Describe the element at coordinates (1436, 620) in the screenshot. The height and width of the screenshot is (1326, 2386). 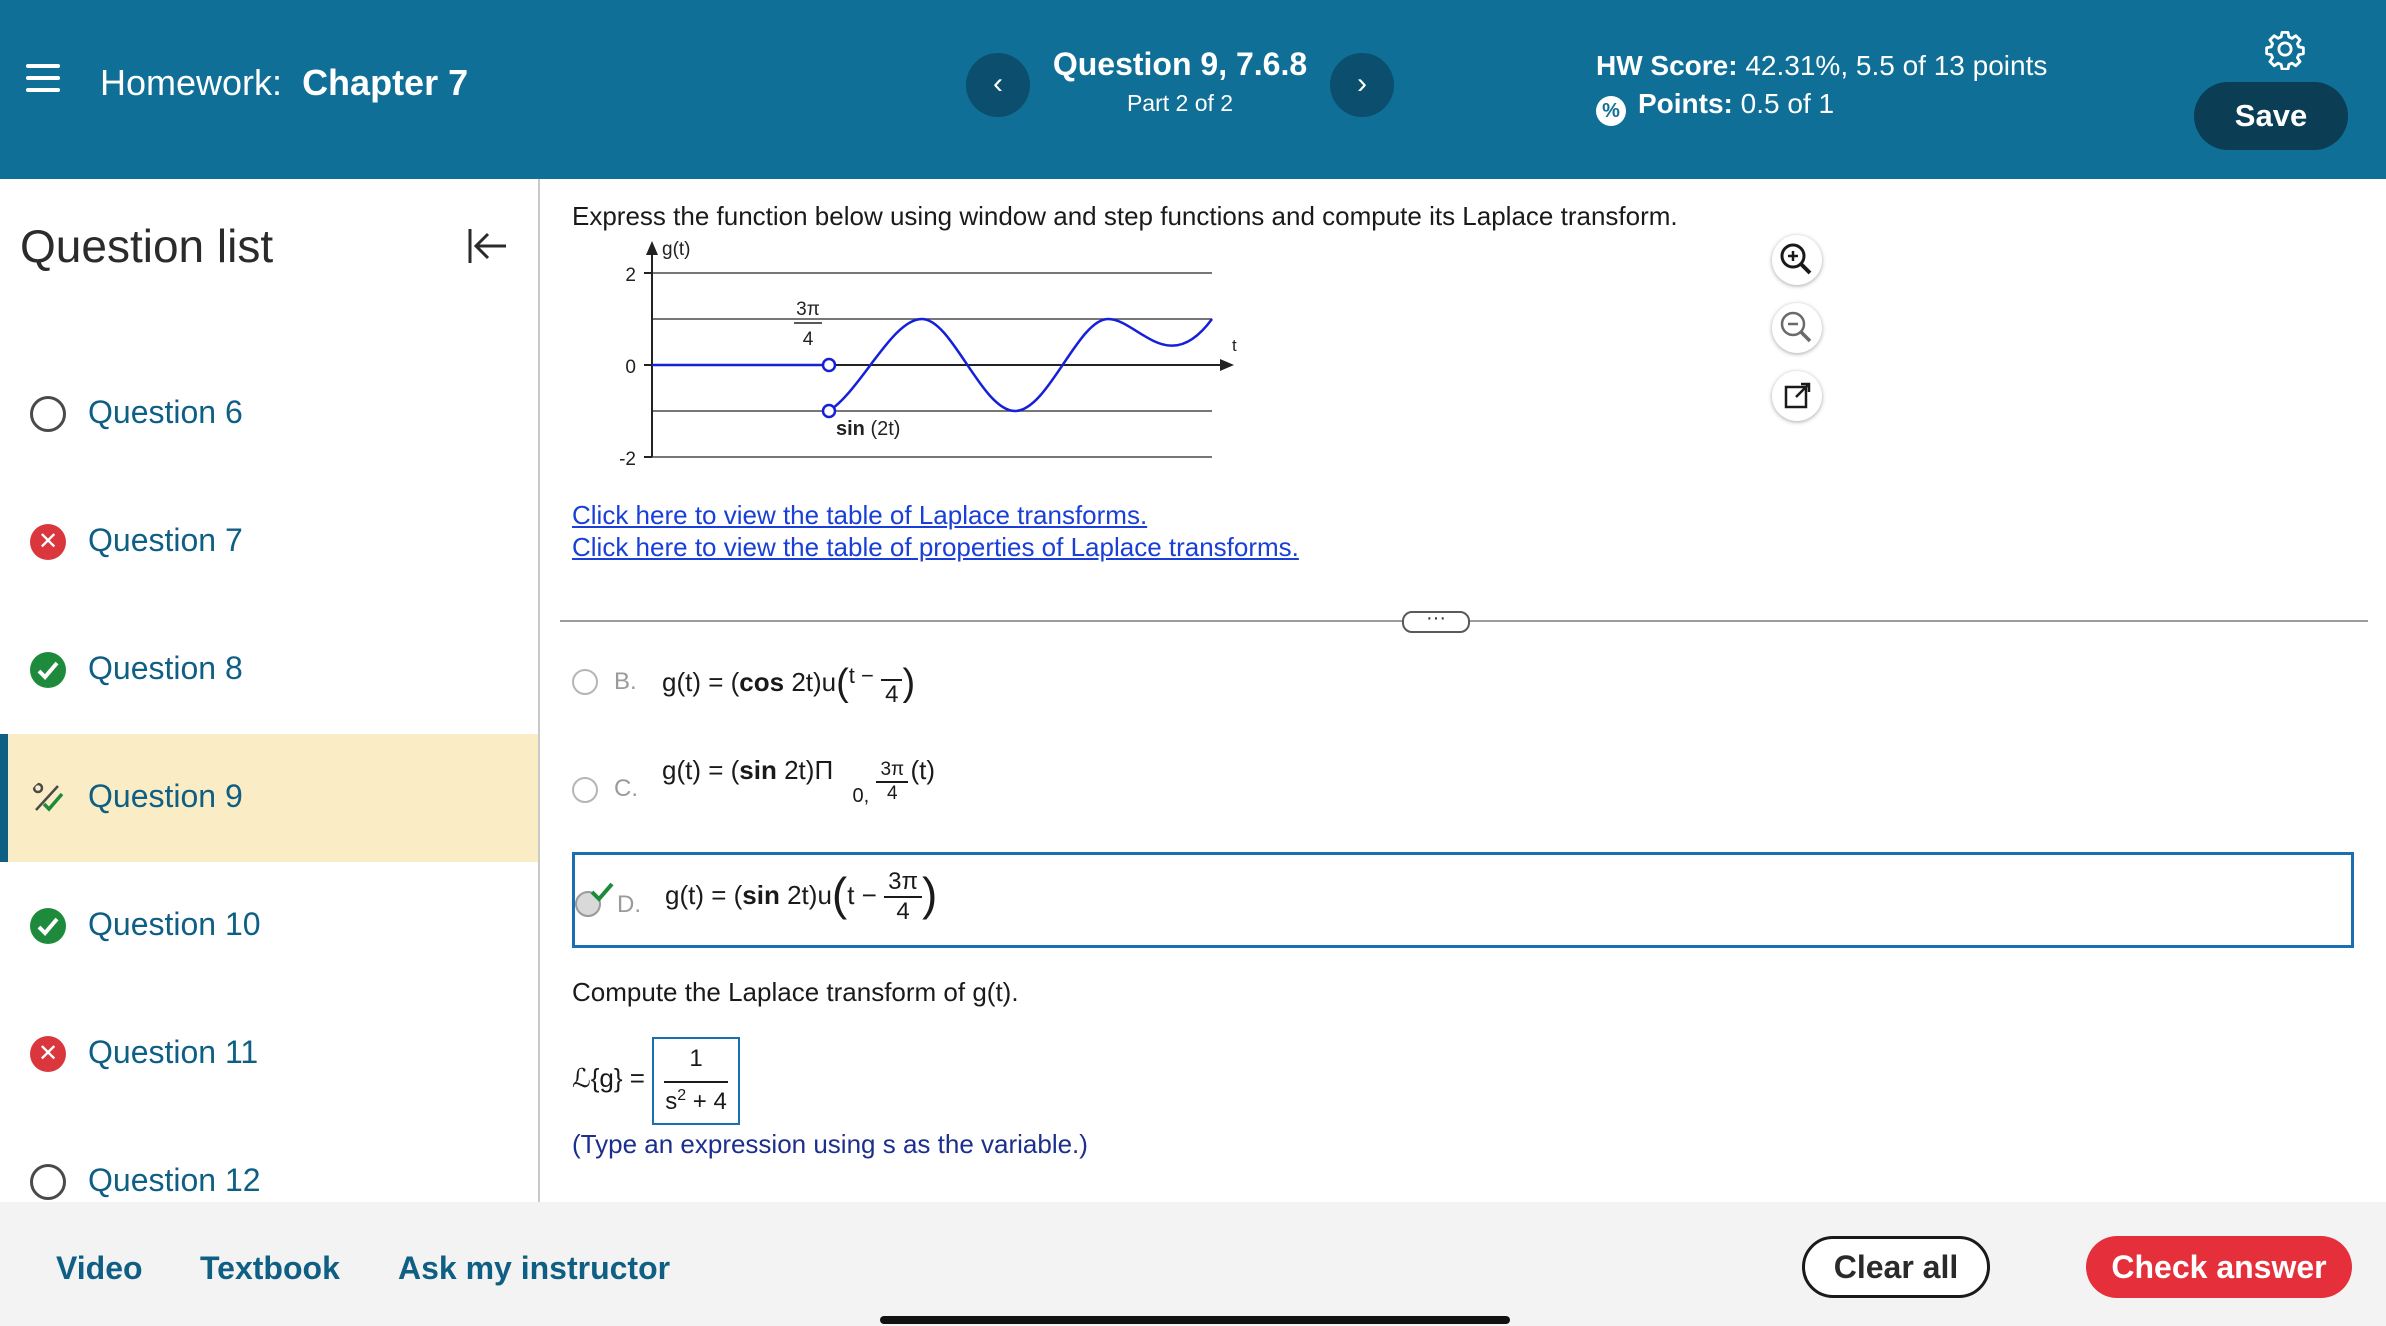
I see `more-icon: ···` at that location.